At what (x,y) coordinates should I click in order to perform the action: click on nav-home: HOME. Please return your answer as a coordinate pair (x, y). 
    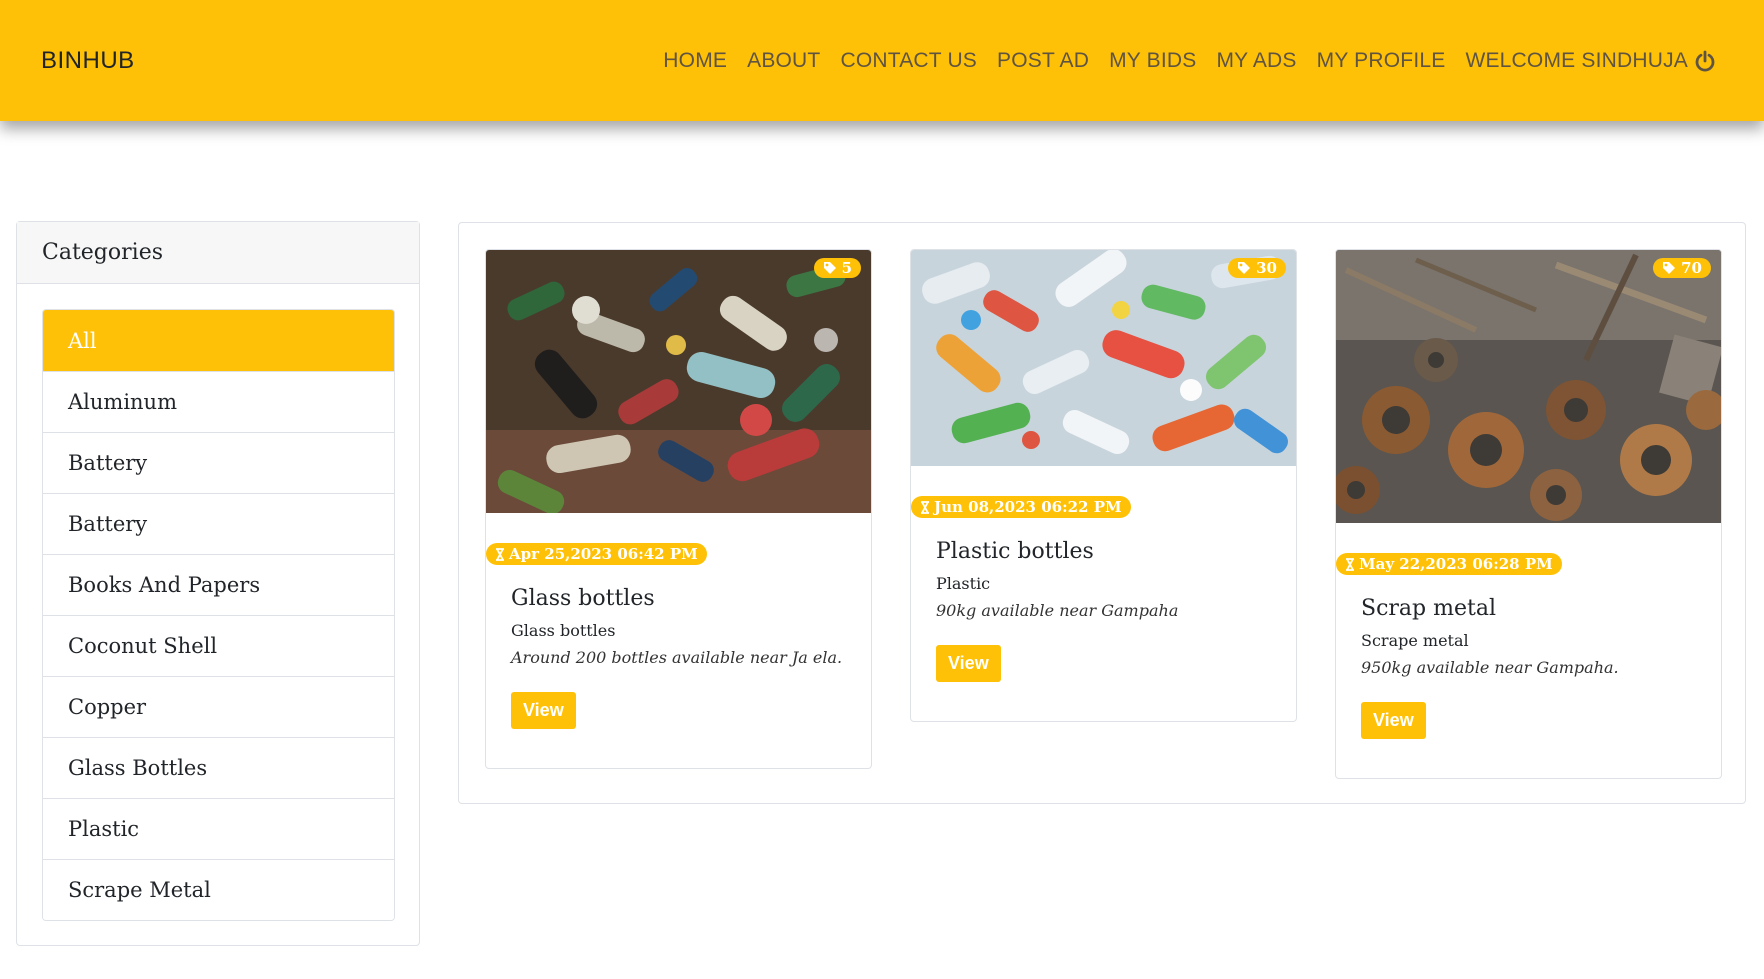
    Looking at the image, I should click on (695, 61).